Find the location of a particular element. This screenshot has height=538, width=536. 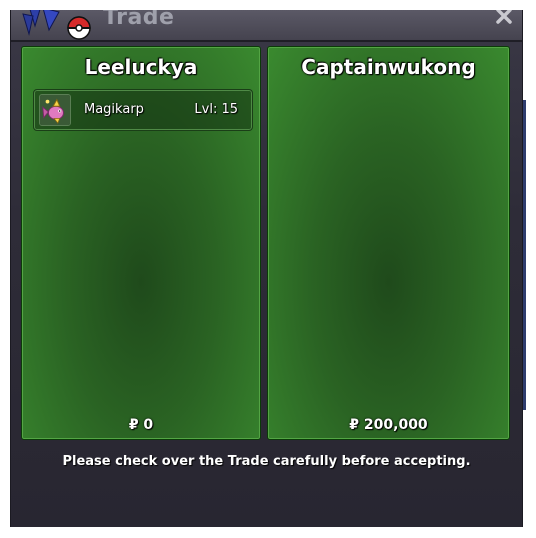

window-title: Trade is located at coordinates (139, 20).